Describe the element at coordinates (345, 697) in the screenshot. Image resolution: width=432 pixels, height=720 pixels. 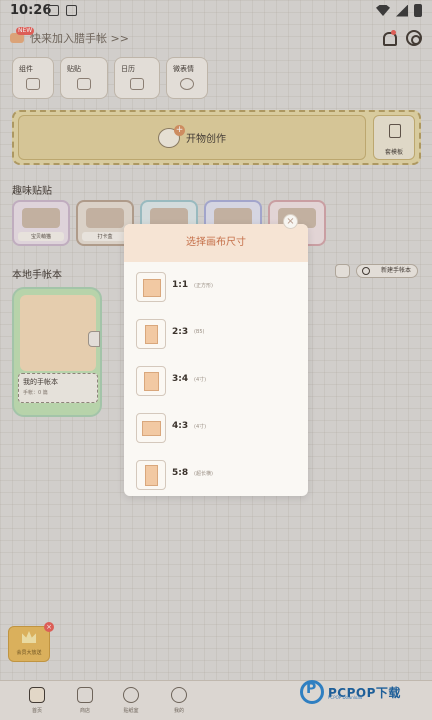
I see `watermark-subtext: PCPOP Download` at that location.